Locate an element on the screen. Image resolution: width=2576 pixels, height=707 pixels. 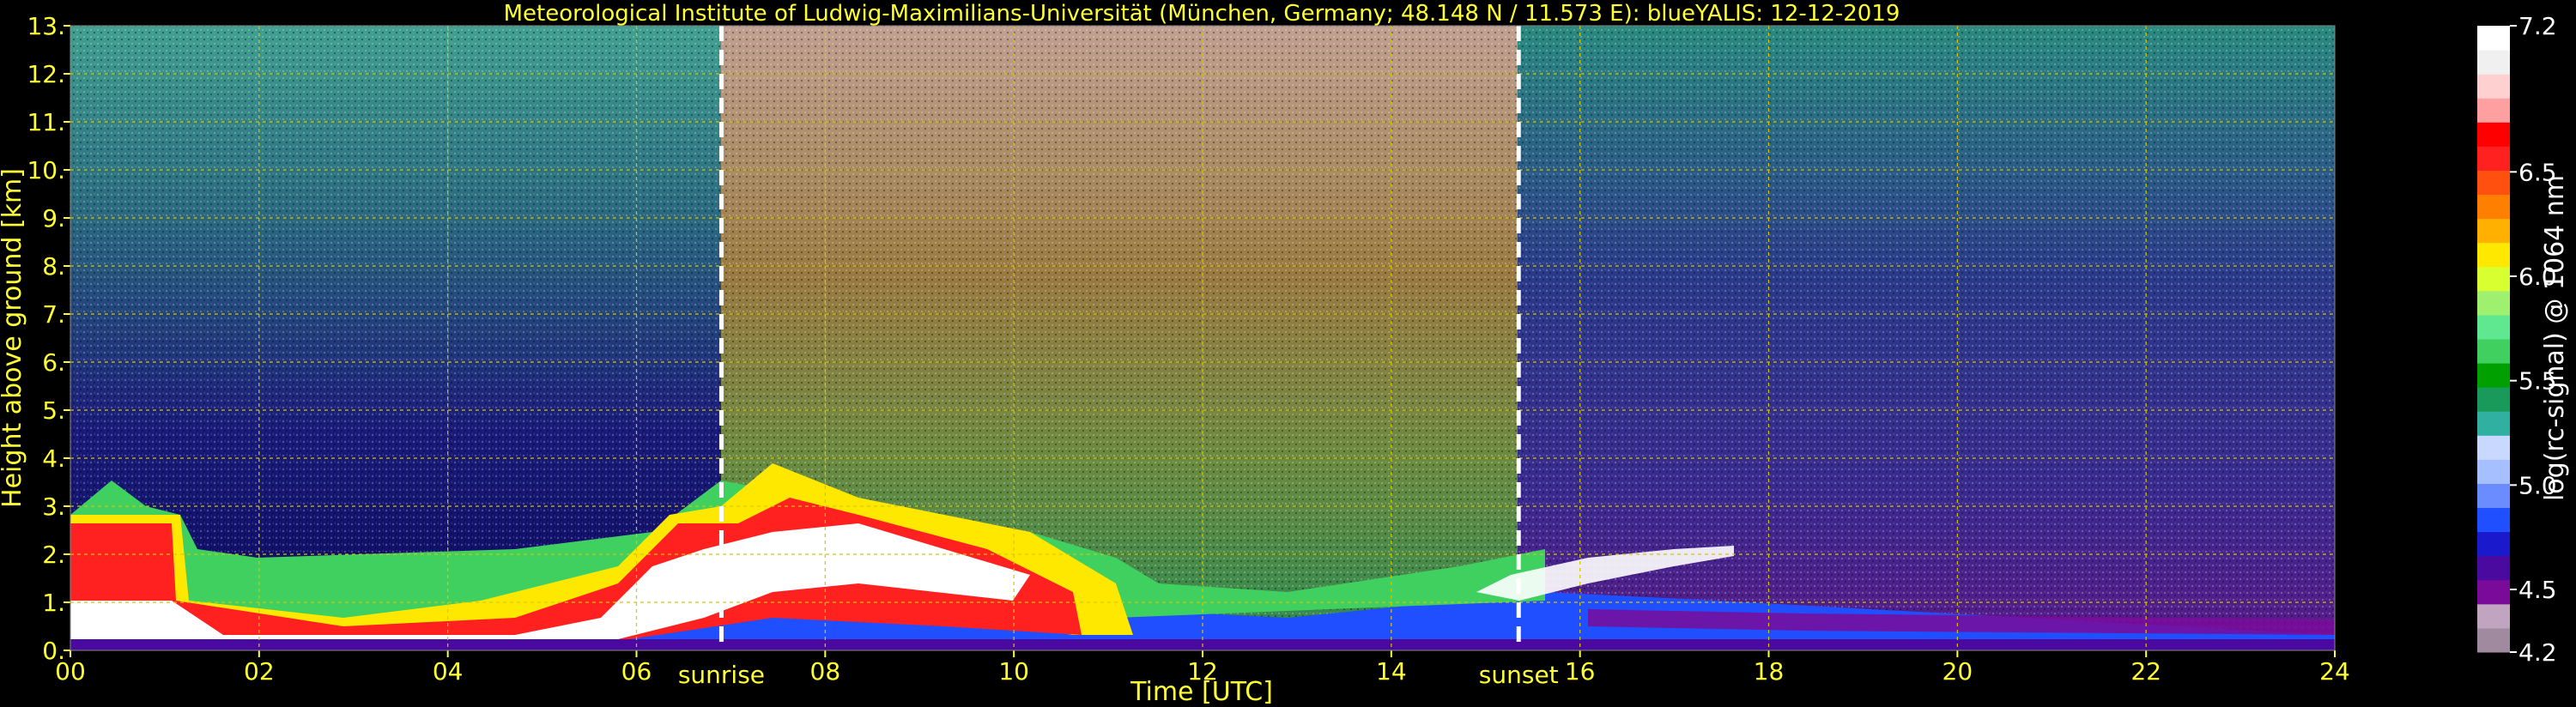
y-tick-label: 4. is located at coordinates (53, 459).